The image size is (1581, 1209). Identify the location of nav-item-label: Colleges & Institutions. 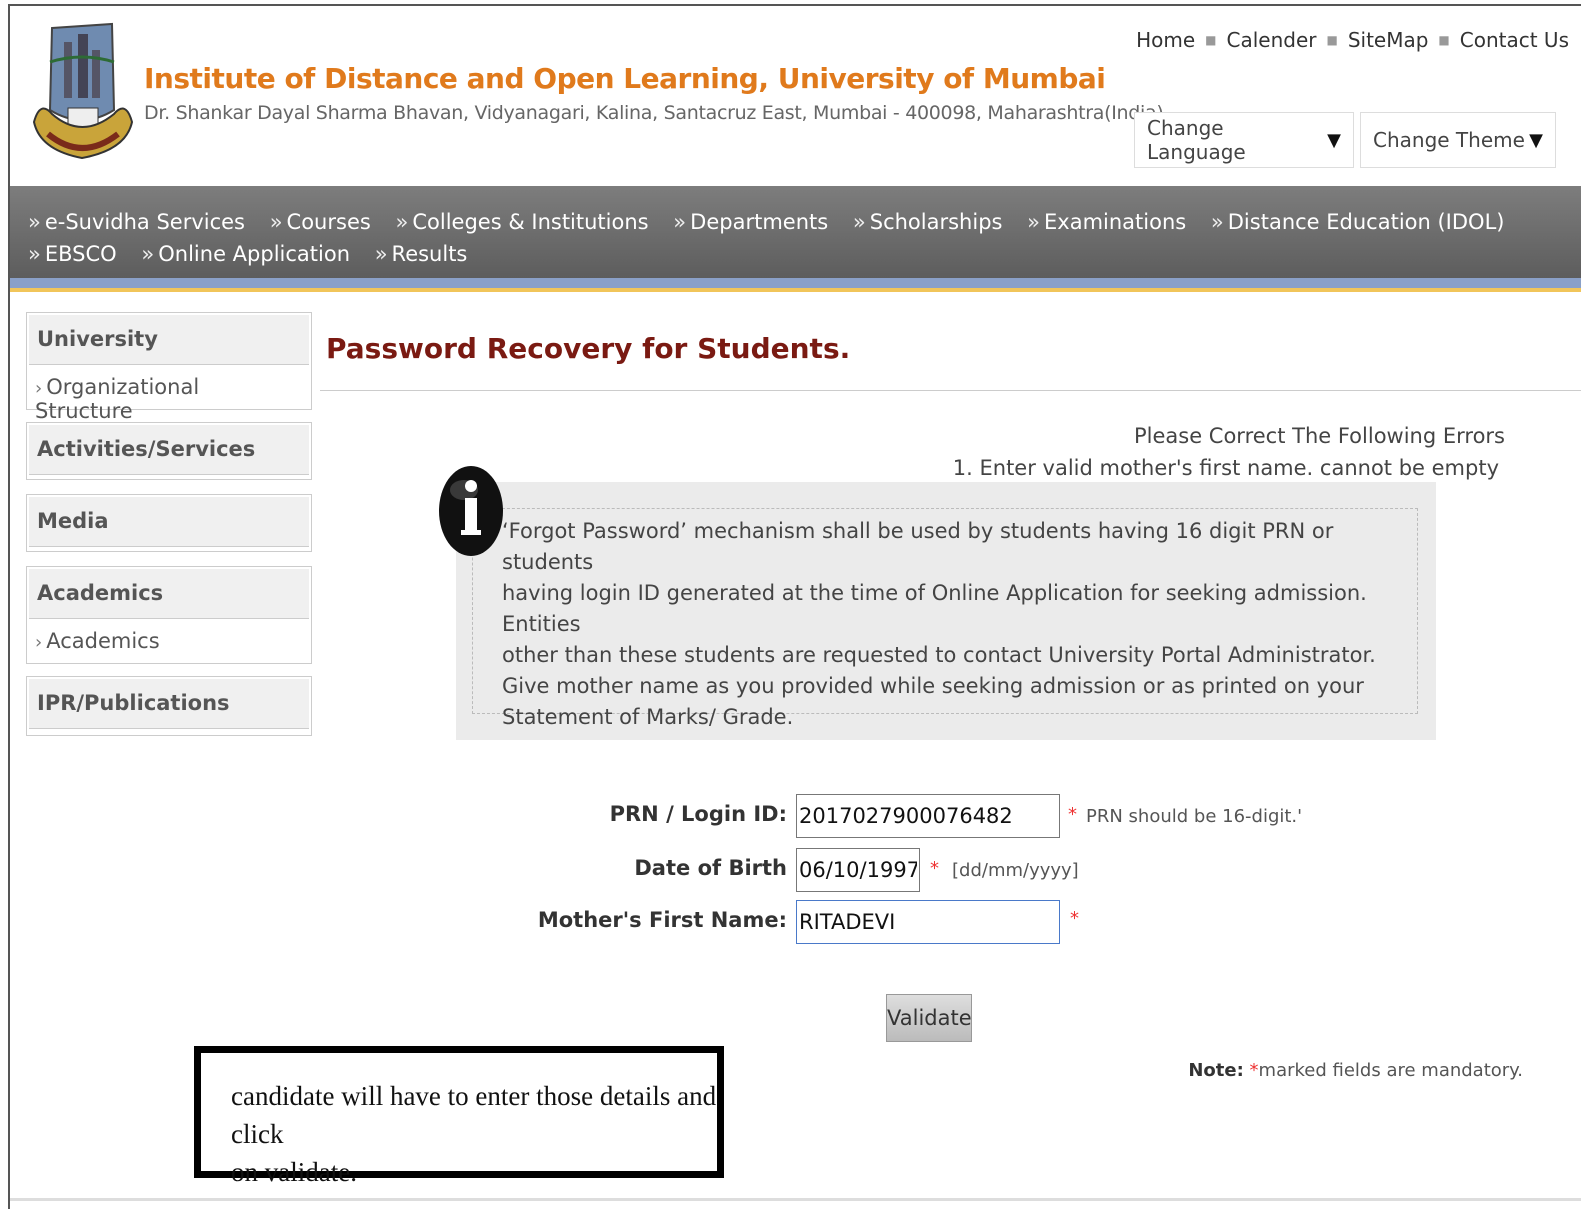
(530, 222).